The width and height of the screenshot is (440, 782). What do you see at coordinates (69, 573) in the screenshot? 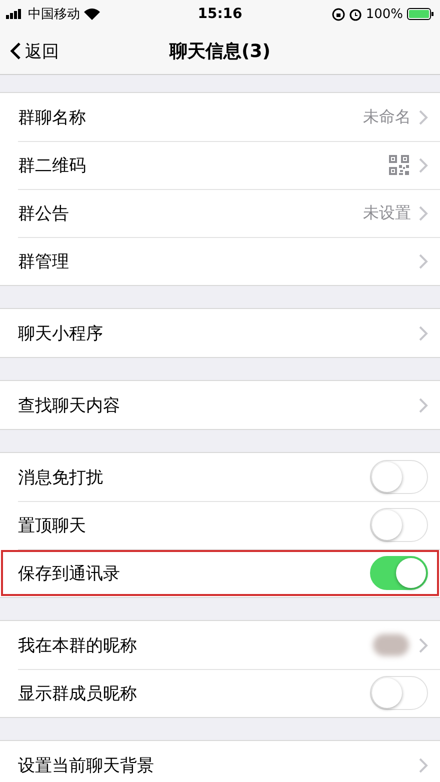
I see `row-label: 保存到通讯录` at bounding box center [69, 573].